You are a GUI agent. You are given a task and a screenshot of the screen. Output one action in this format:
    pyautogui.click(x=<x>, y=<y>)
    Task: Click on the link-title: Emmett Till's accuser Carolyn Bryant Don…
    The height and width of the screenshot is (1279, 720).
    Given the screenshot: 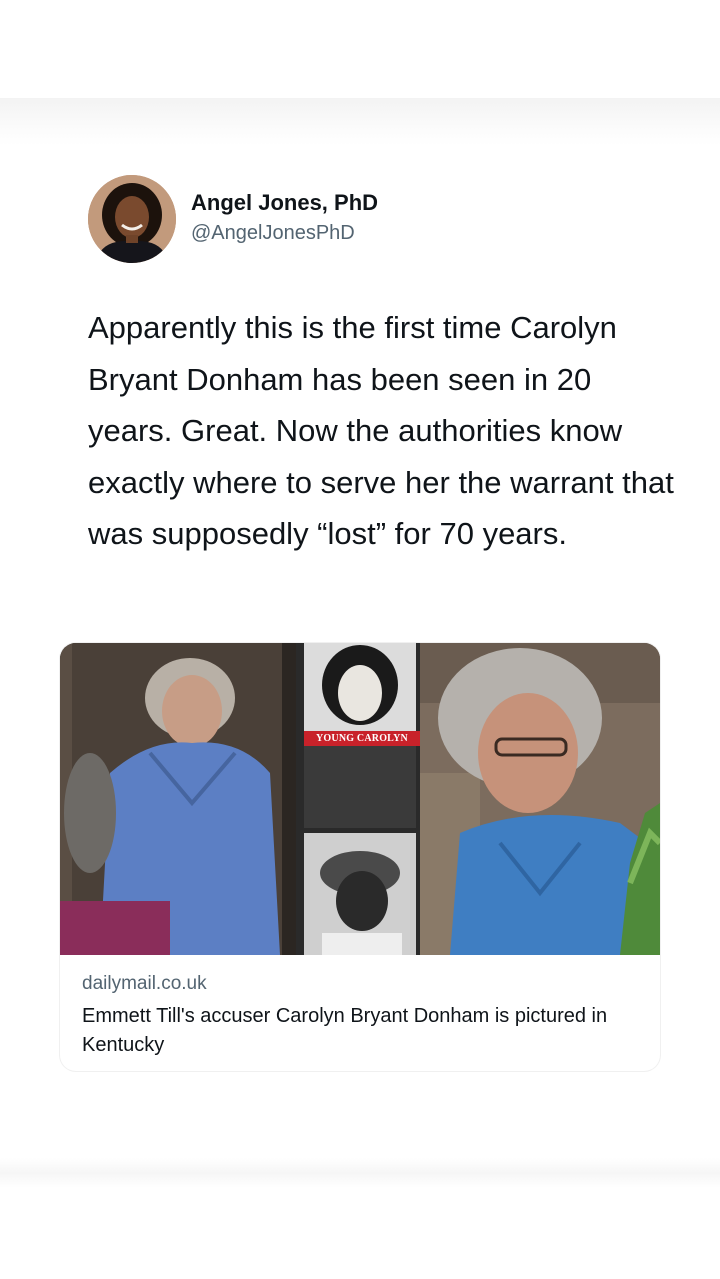 What is the action you would take?
    pyautogui.click(x=362, y=1031)
    